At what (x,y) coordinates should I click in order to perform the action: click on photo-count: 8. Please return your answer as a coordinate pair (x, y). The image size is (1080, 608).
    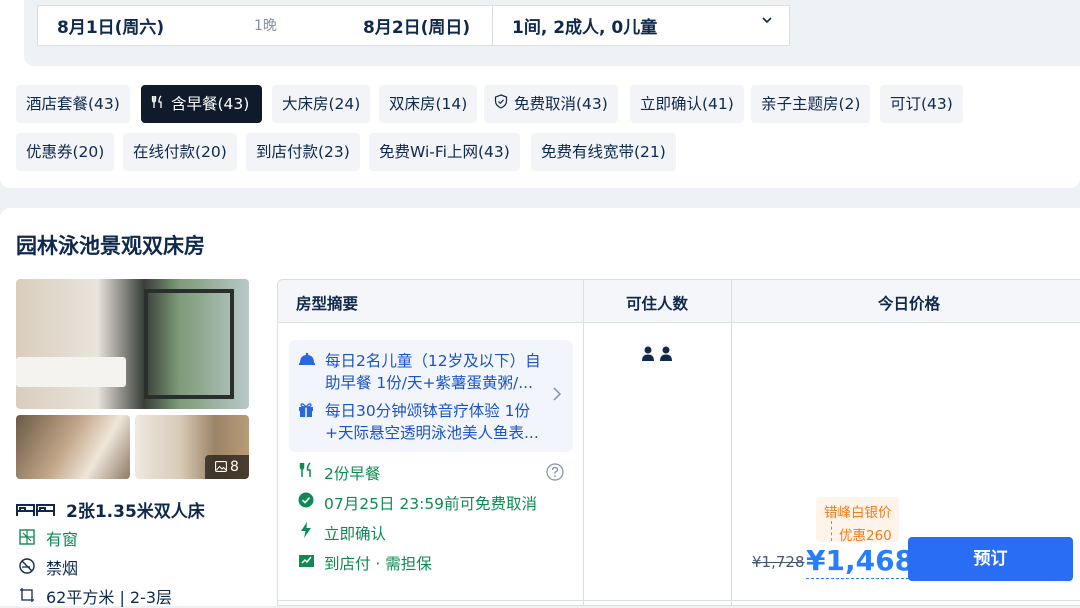
    Looking at the image, I should click on (234, 467).